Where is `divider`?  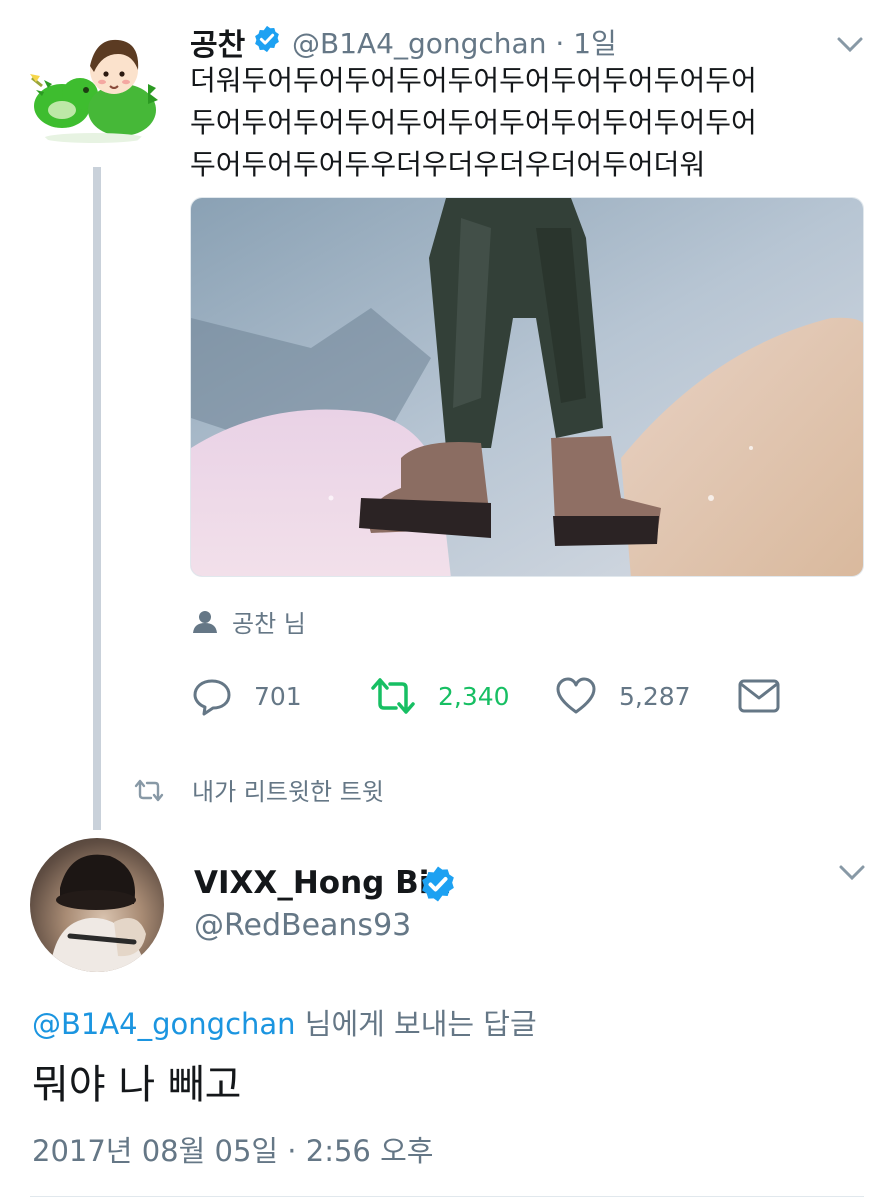
divider is located at coordinates (447, 1196).